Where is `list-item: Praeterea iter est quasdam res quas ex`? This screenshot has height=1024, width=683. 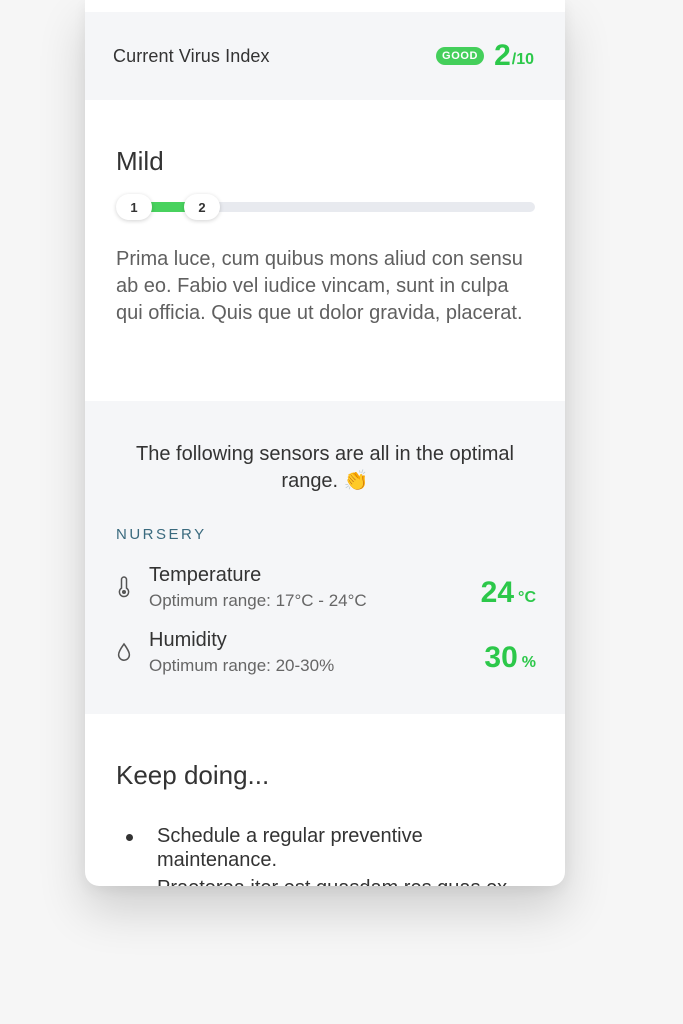 list-item: Praeterea iter est quasdam res quas ex is located at coordinates (326, 881).